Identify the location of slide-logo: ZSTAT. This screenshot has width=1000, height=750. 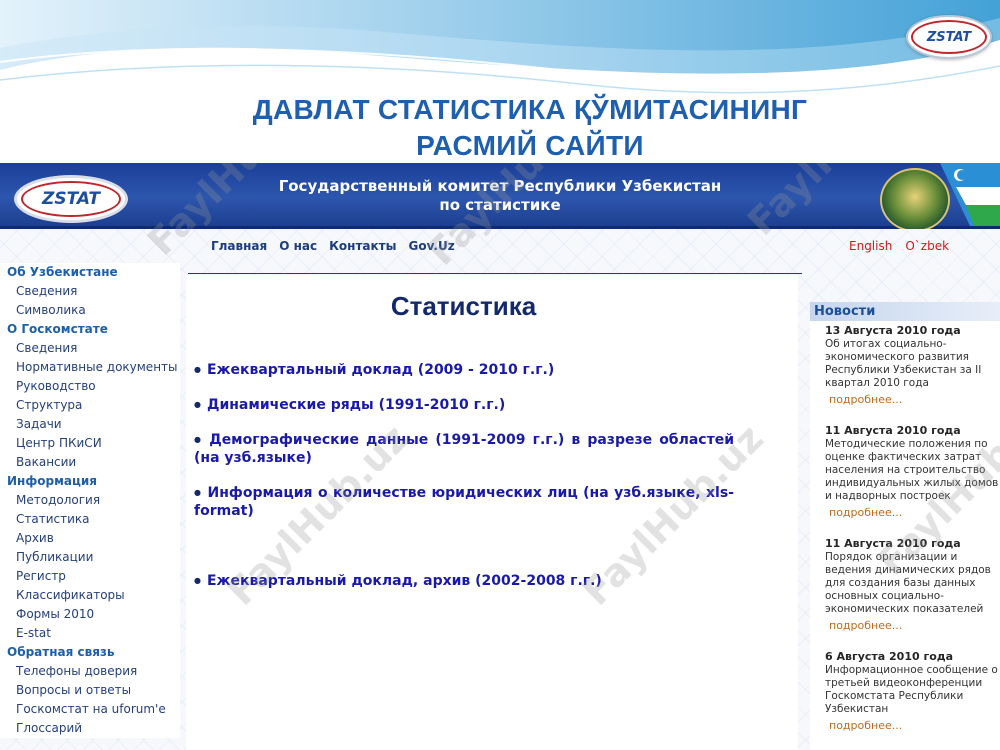
(949, 37).